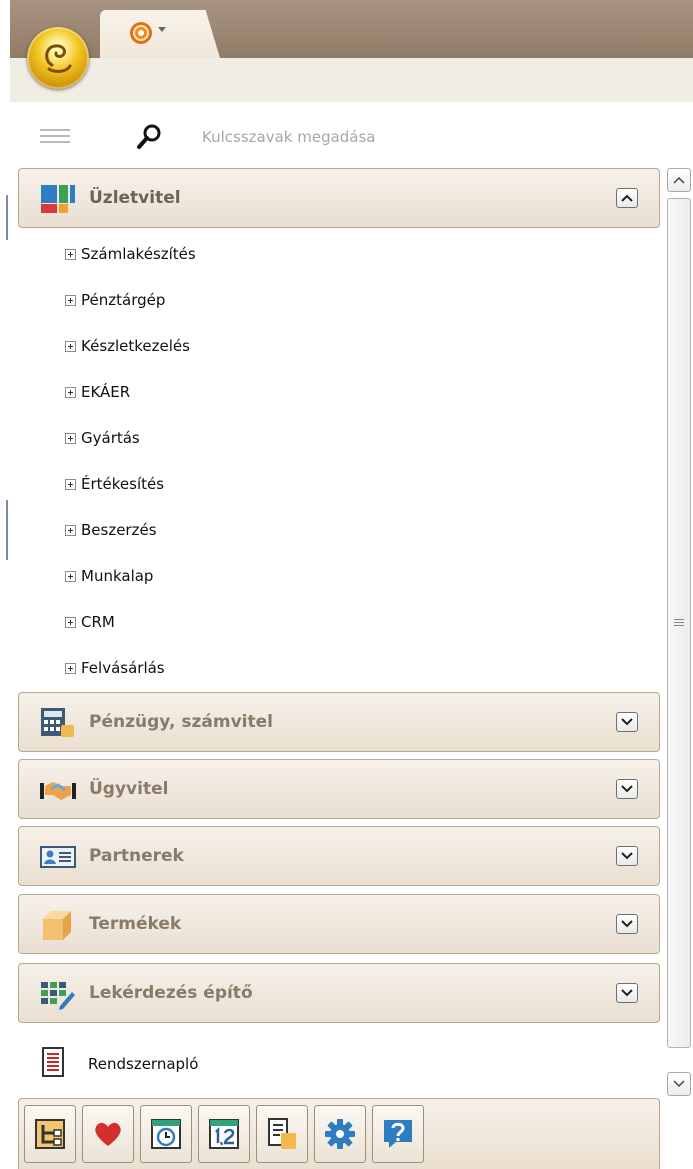 The height and width of the screenshot is (1169, 693). I want to click on document-list-icon, so click(282, 1133).